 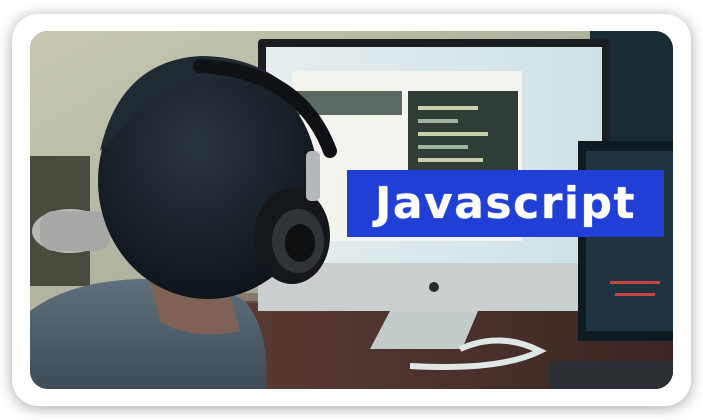 What do you see at coordinates (313, 176) in the screenshot?
I see `headphone-slider` at bounding box center [313, 176].